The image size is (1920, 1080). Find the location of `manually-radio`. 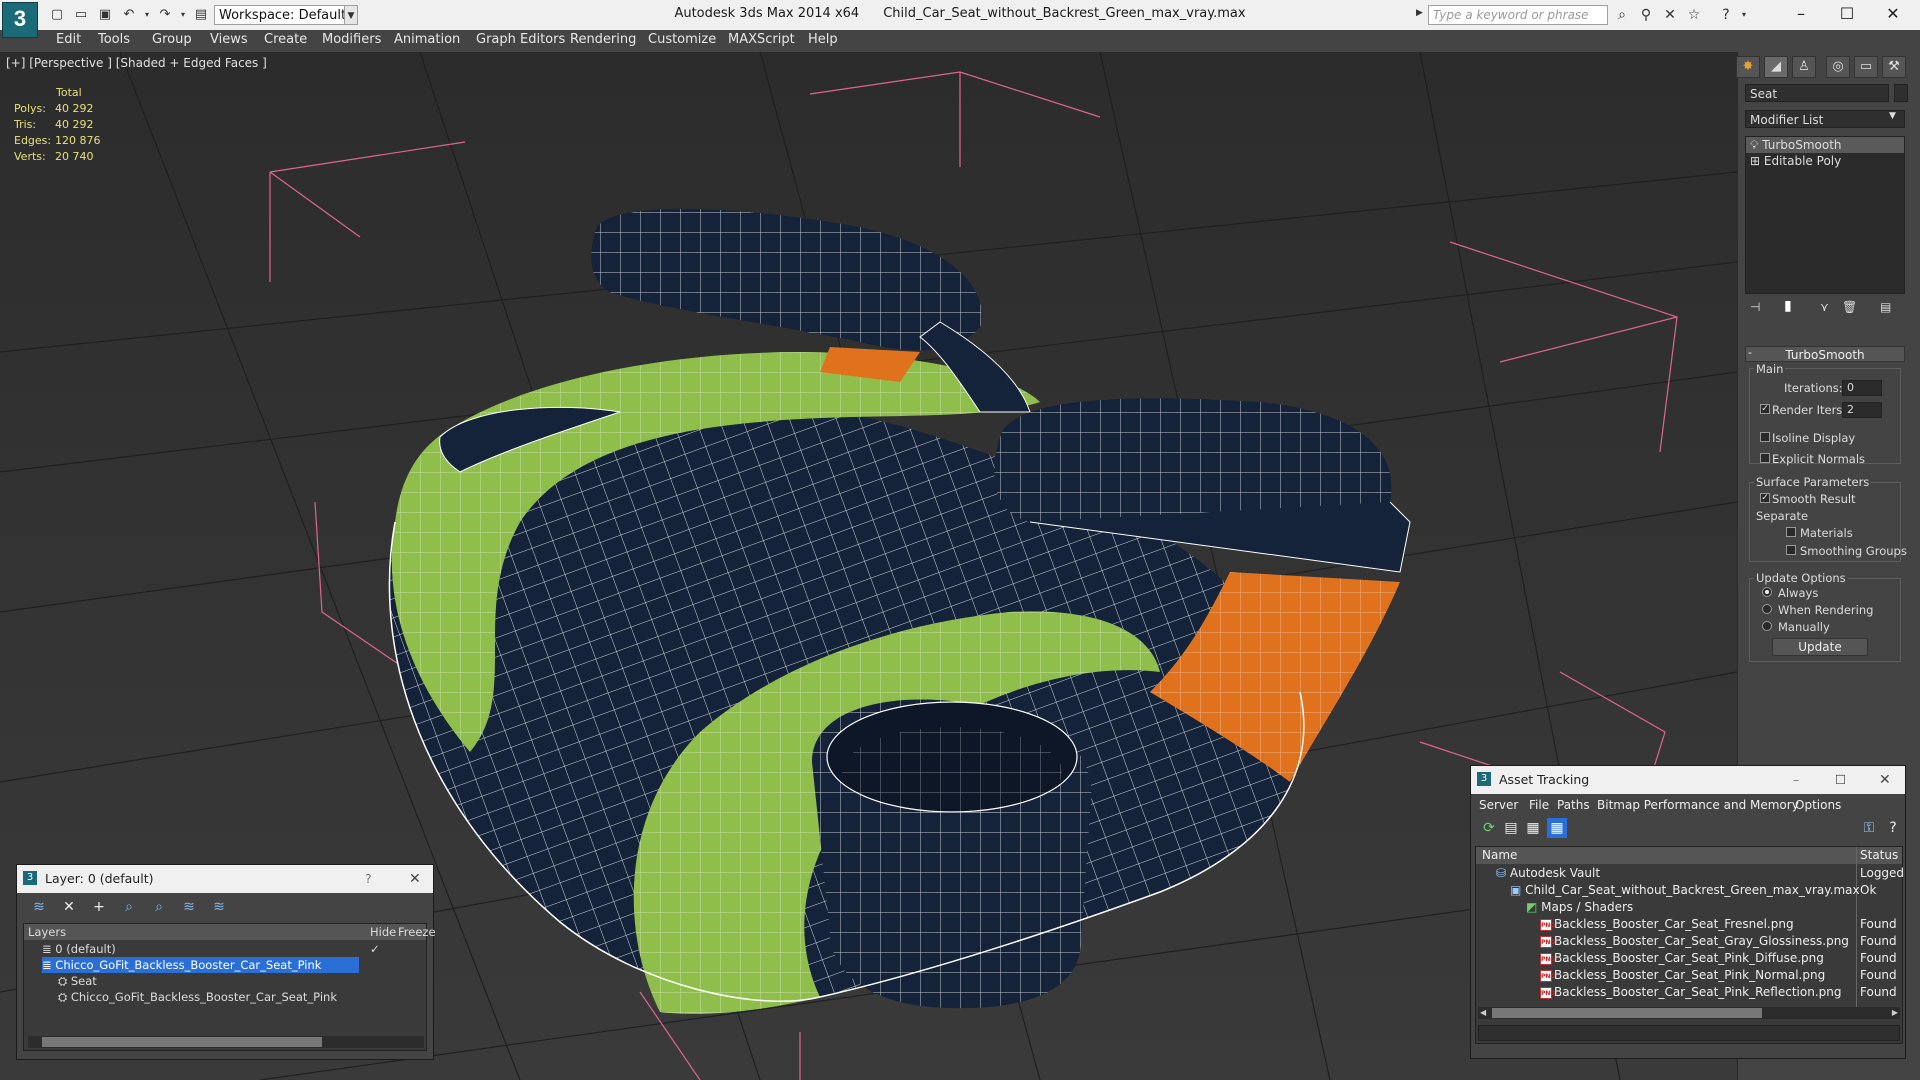

manually-radio is located at coordinates (1767, 626).